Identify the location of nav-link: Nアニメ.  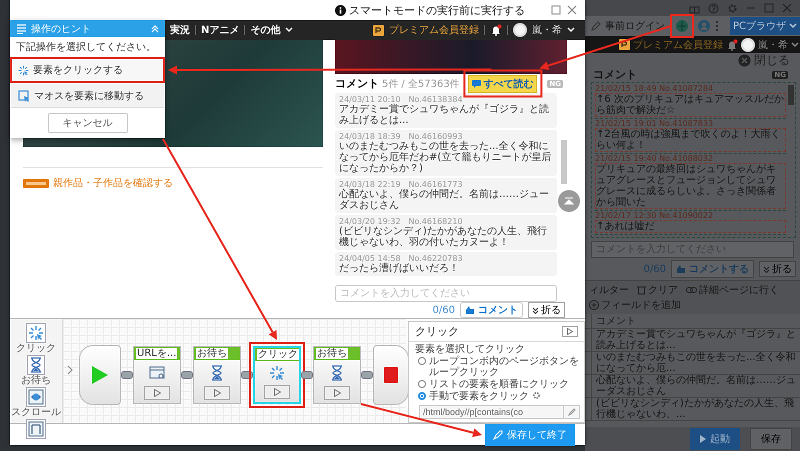
(220, 30).